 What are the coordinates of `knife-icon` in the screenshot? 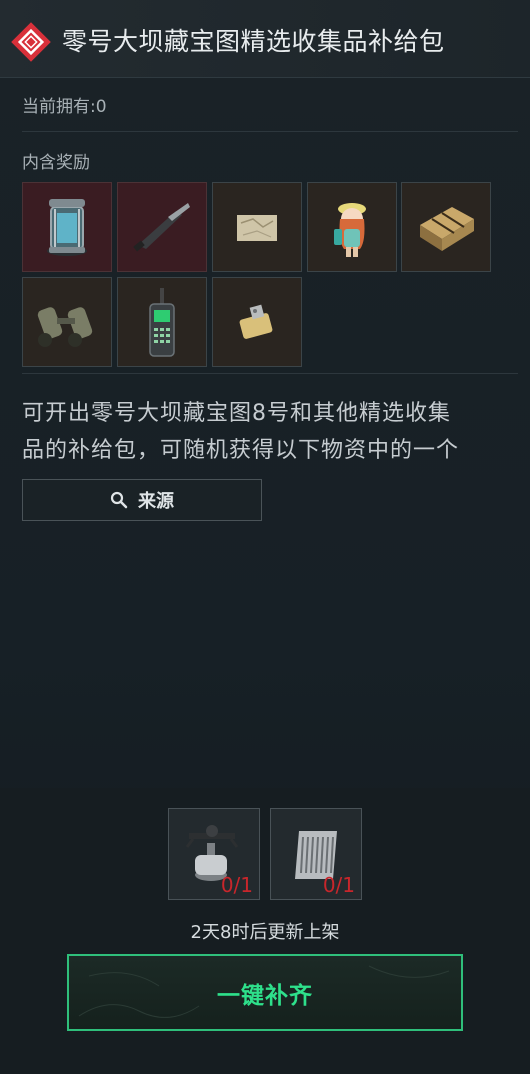 It's located at (161, 227).